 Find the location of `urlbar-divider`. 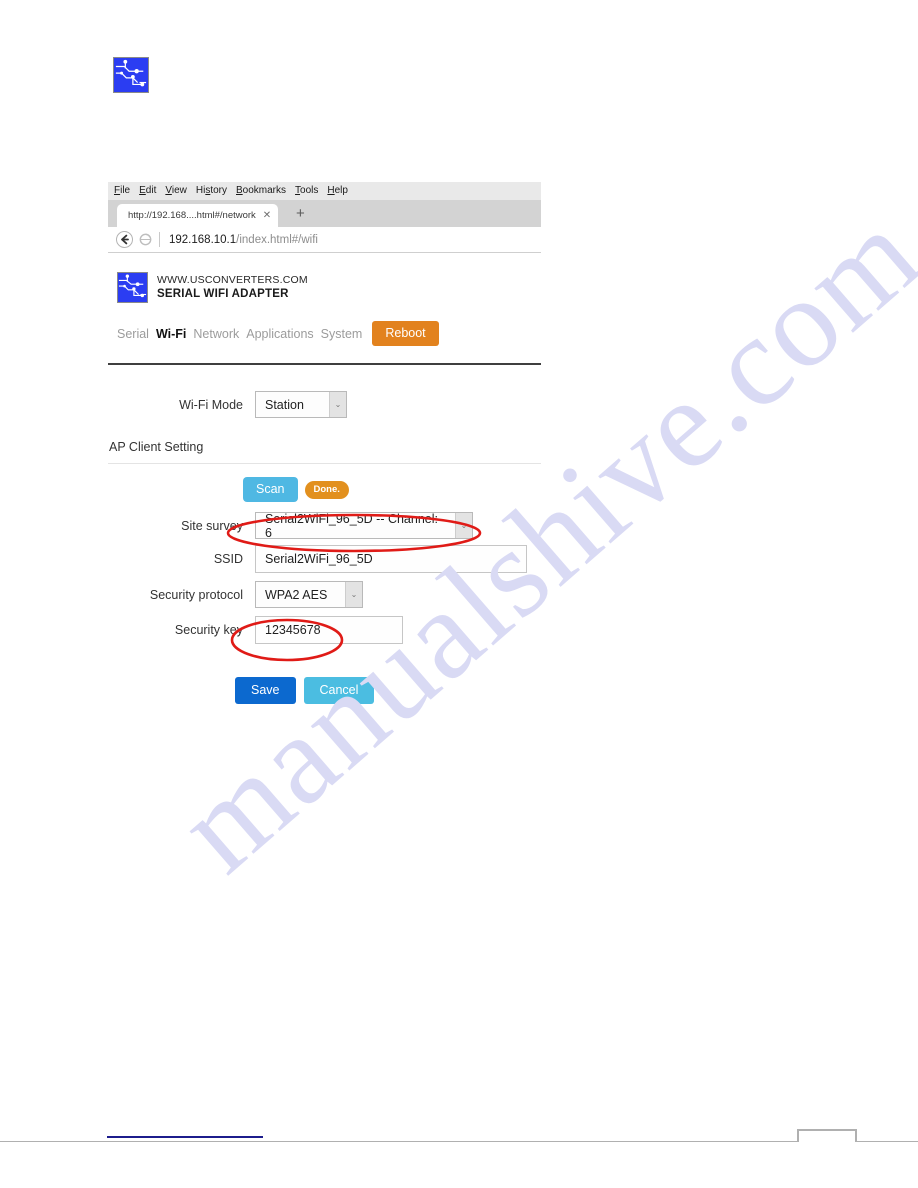

urlbar-divider is located at coordinates (159, 239).